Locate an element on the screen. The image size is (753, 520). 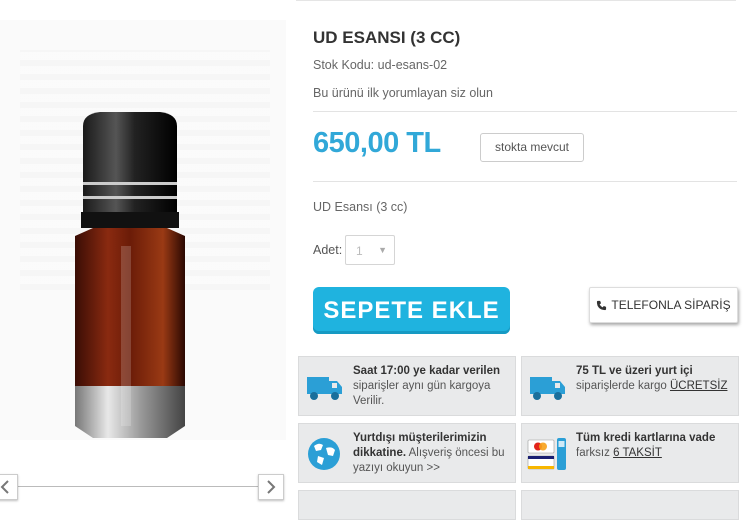
globe-icon is located at coordinates (324, 454).